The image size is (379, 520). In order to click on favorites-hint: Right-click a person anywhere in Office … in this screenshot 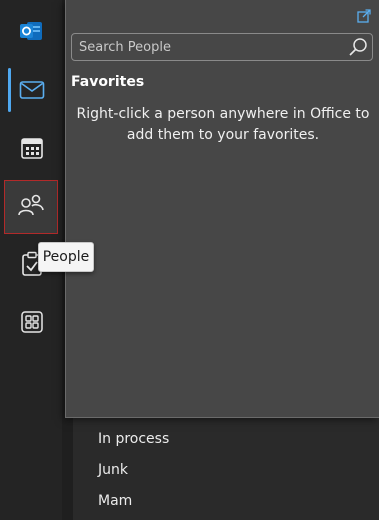, I will do `click(223, 124)`.